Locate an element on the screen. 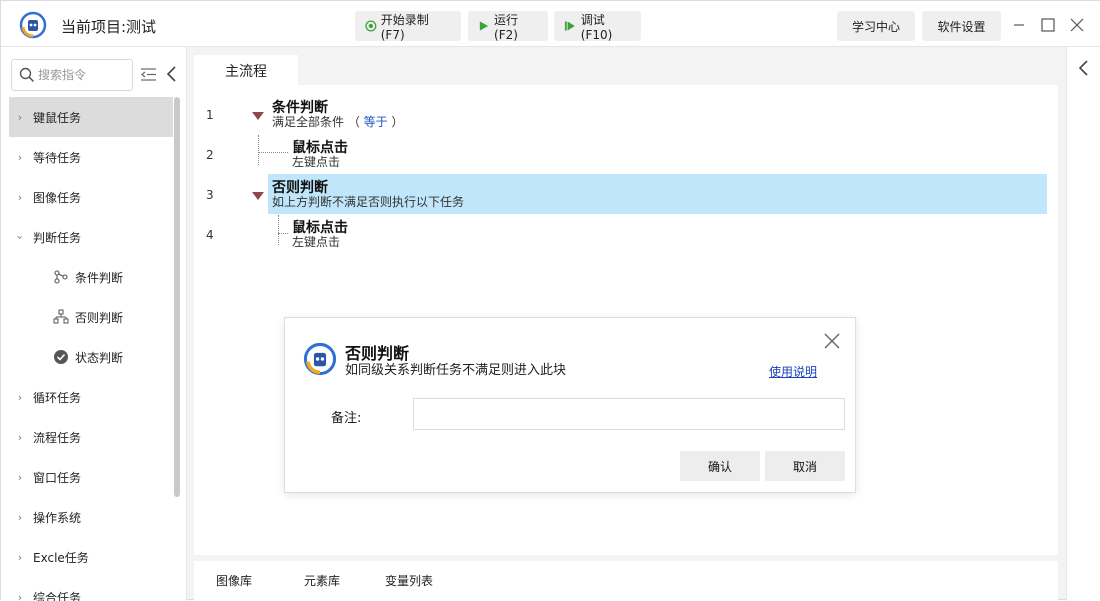  run-button: 运行(F2) is located at coordinates (508, 26).